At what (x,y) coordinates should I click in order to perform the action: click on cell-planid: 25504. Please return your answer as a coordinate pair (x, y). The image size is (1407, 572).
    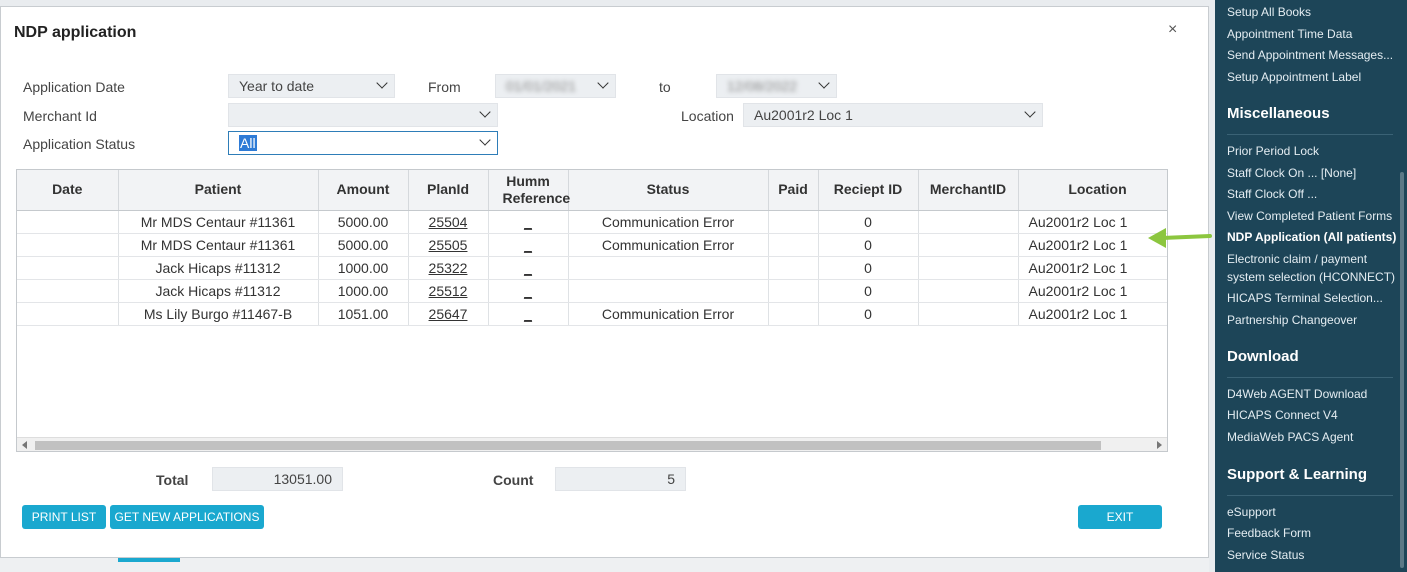
    Looking at the image, I should click on (448, 222).